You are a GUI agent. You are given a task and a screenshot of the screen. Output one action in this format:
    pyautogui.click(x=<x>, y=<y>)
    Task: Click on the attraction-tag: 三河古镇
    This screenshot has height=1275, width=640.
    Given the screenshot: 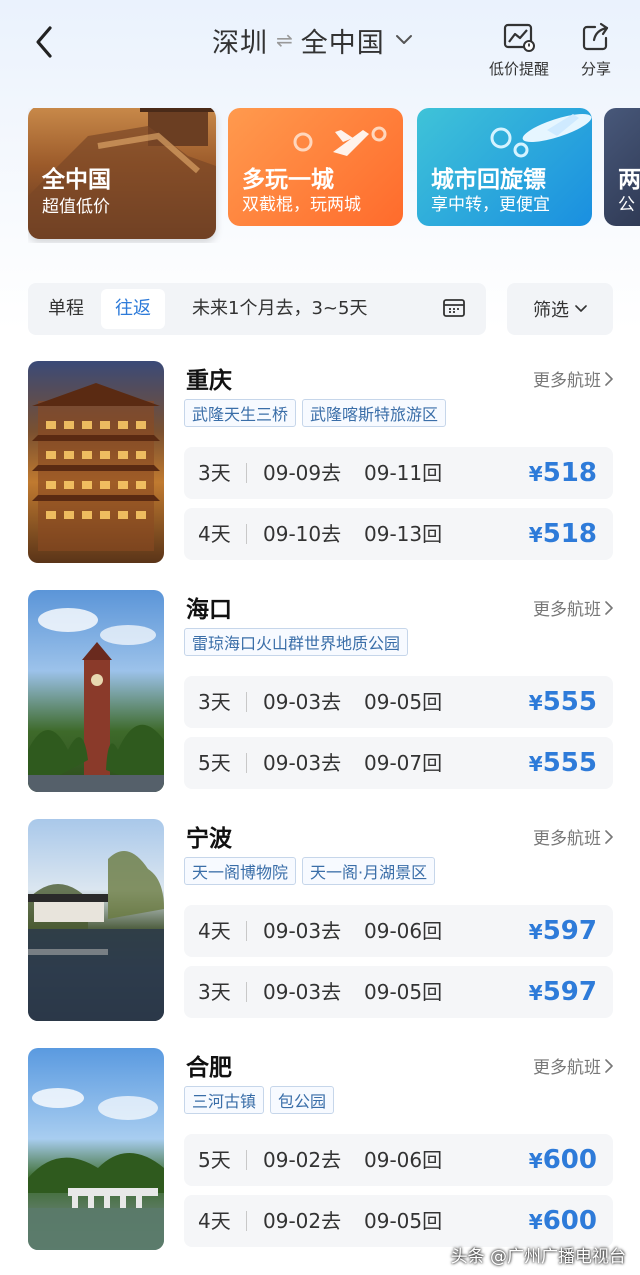 What is the action you would take?
    pyautogui.click(x=224, y=1100)
    